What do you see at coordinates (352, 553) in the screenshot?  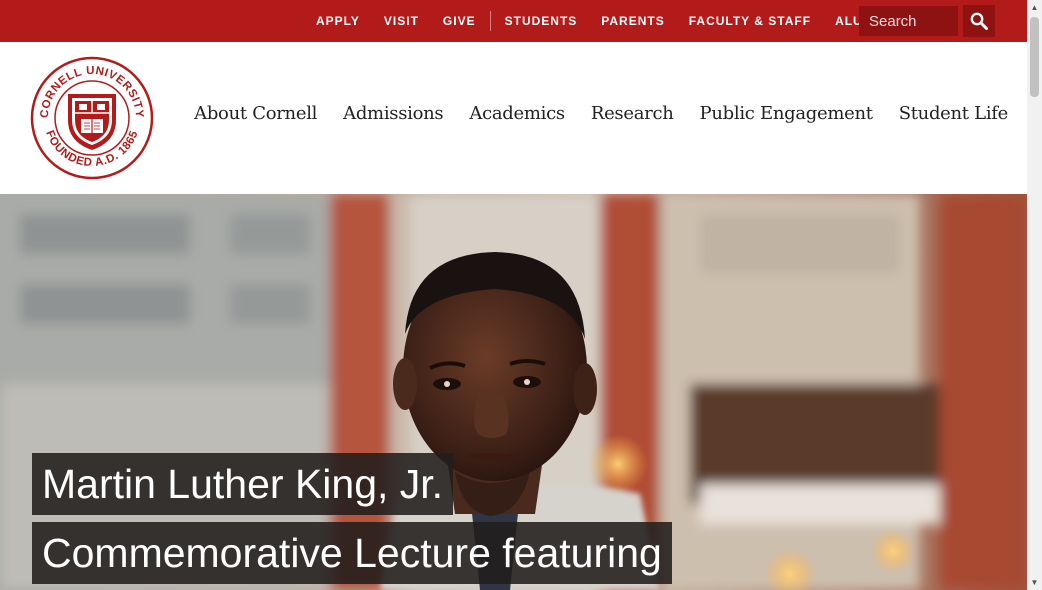 I see `hero-headline-line-2: Commemorative Lecture featuring` at bounding box center [352, 553].